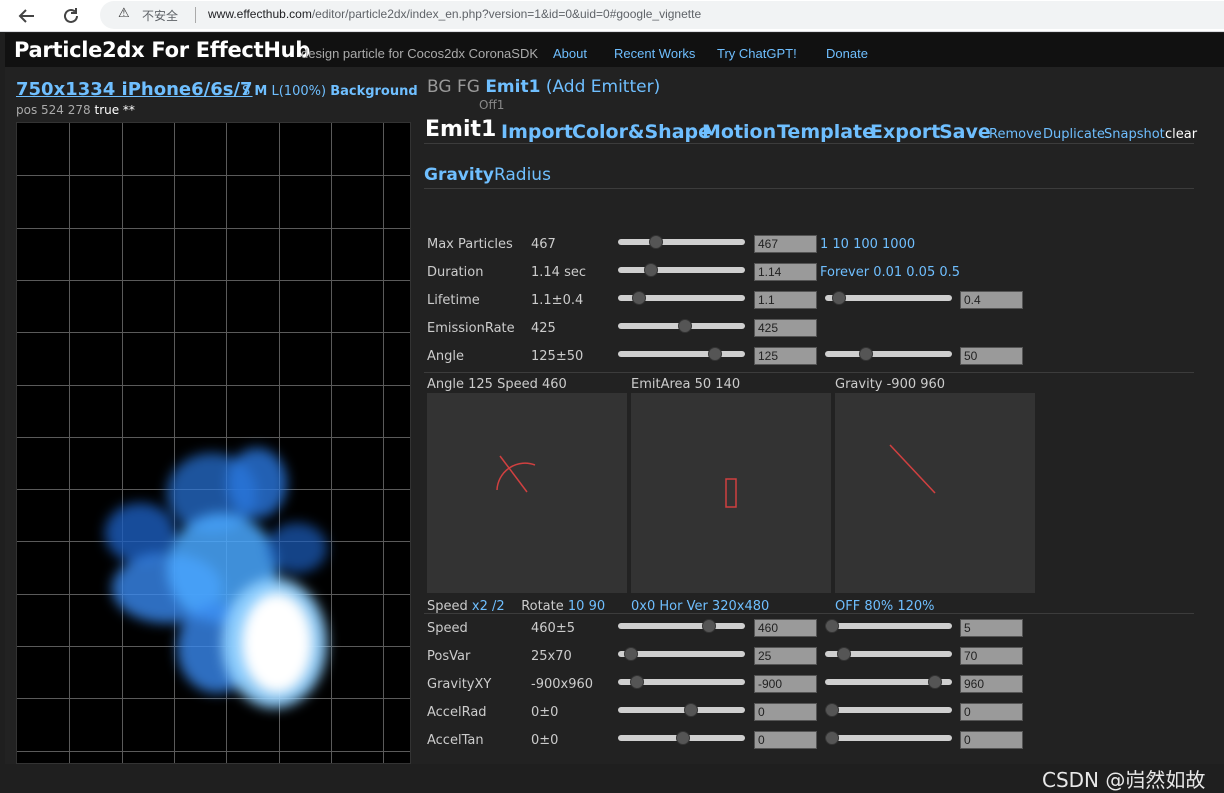  What do you see at coordinates (374, 91) in the screenshot?
I see `background-link: Background` at bounding box center [374, 91].